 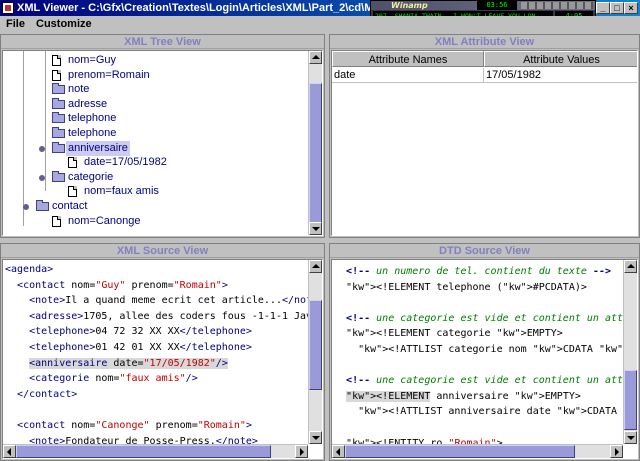 I want to click on attribute-value-cell: 17/05/1982, so click(x=560, y=75).